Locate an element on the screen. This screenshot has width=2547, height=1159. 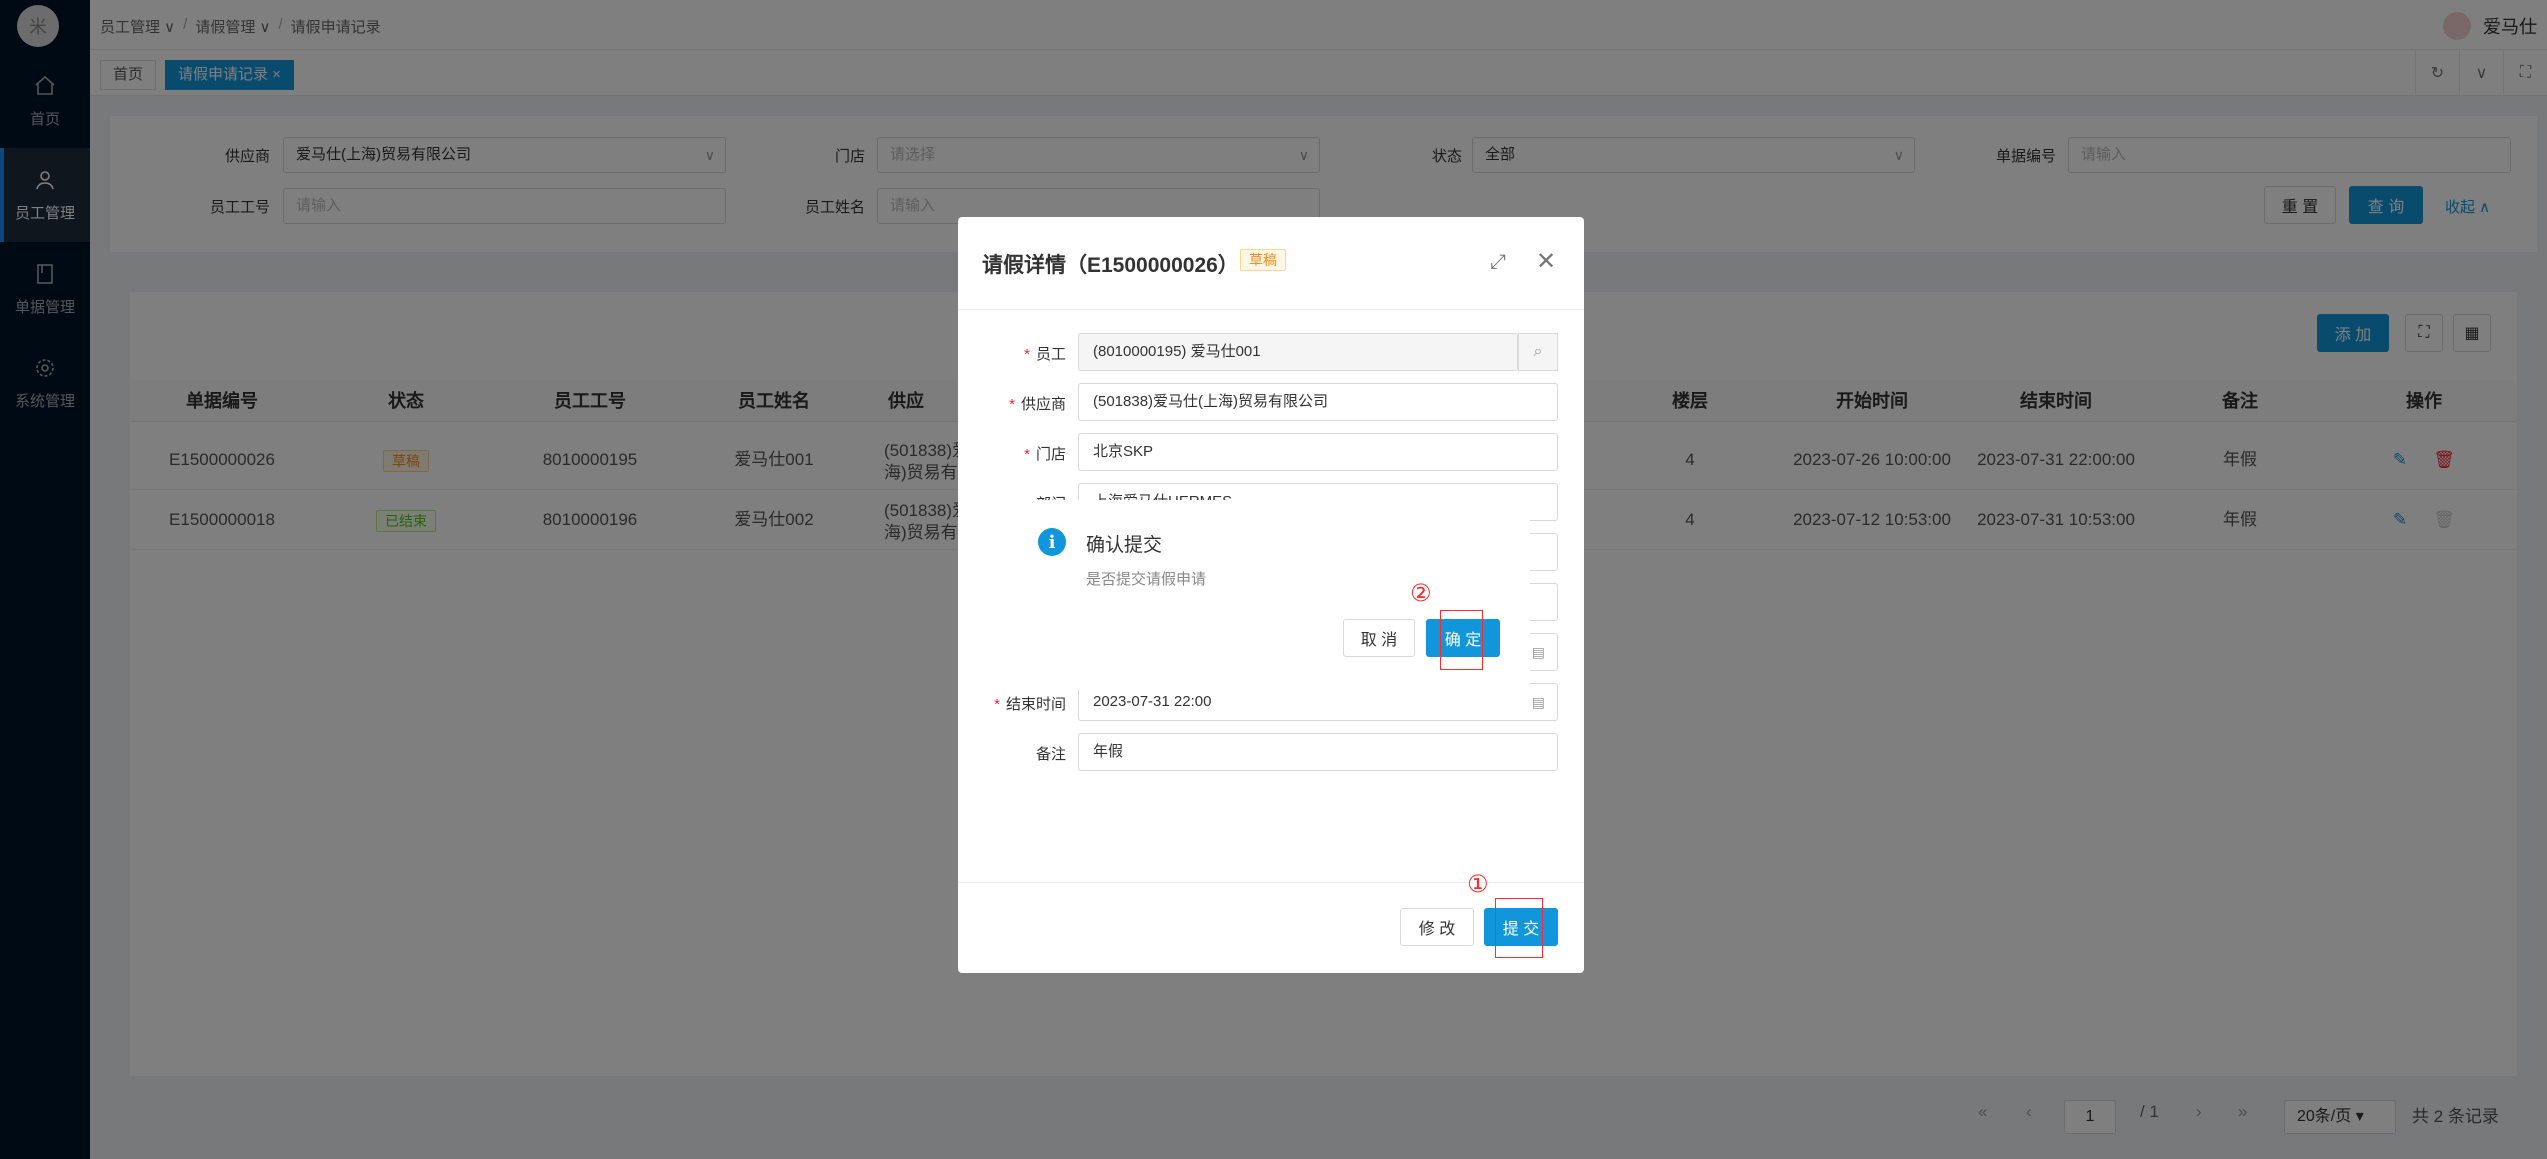
end-time-label-text: 结束时间 is located at coordinates (1035, 704).